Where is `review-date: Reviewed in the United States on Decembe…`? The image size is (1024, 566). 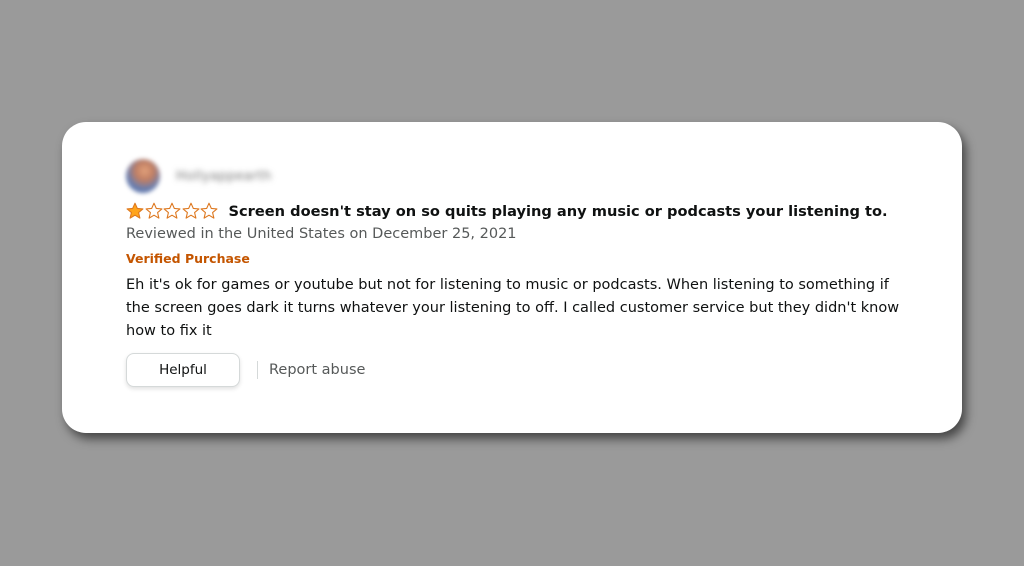
review-date: Reviewed in the United States on Decembe… is located at coordinates (321, 234).